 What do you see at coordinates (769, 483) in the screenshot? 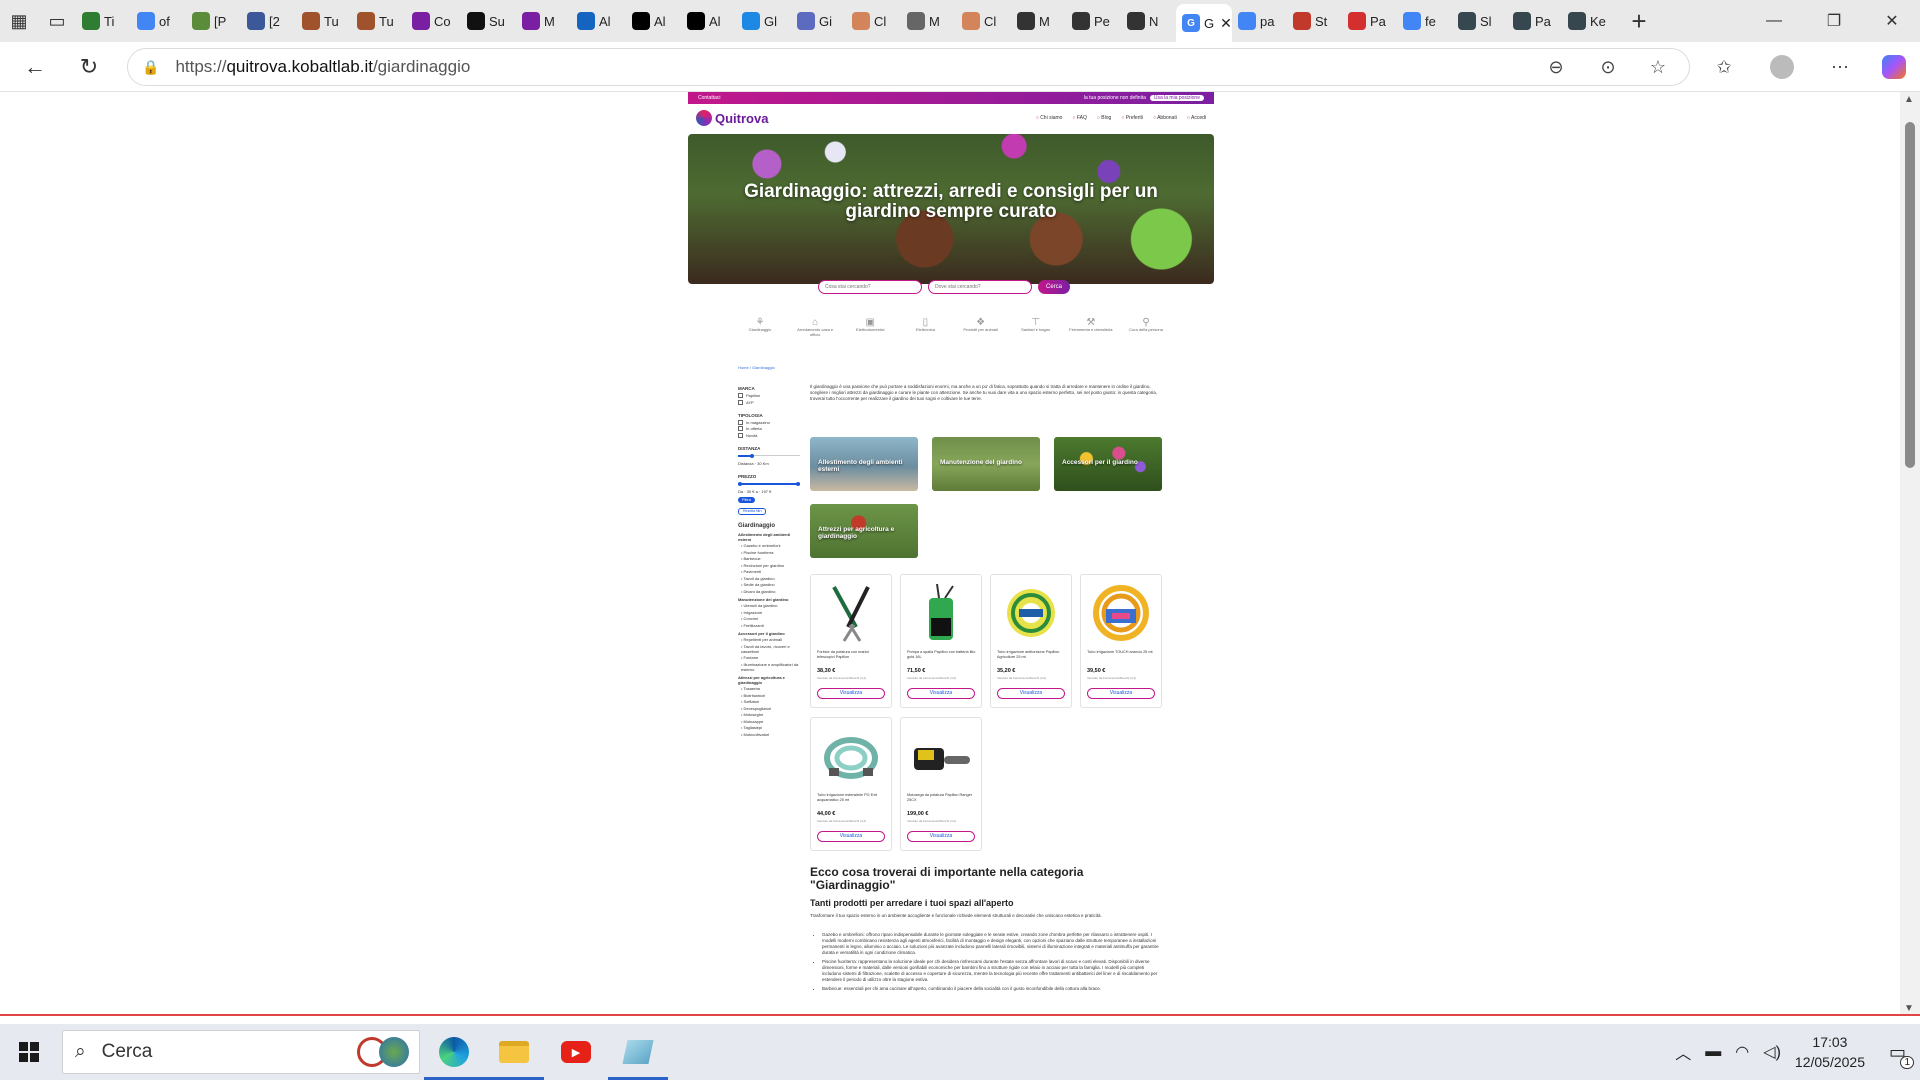
I see `price-slider` at bounding box center [769, 483].